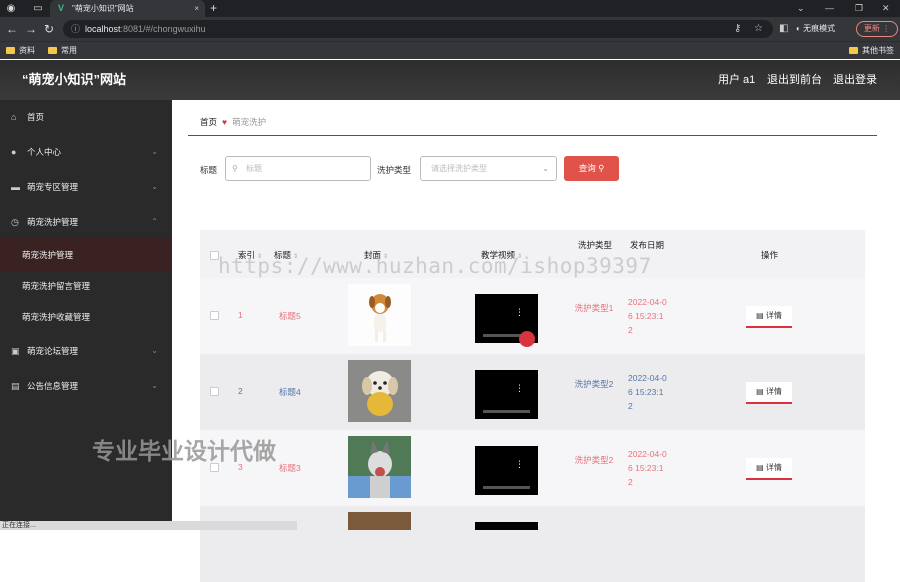 This screenshot has width=900, height=582. What do you see at coordinates (532, 135) in the screenshot?
I see `divider` at bounding box center [532, 135].